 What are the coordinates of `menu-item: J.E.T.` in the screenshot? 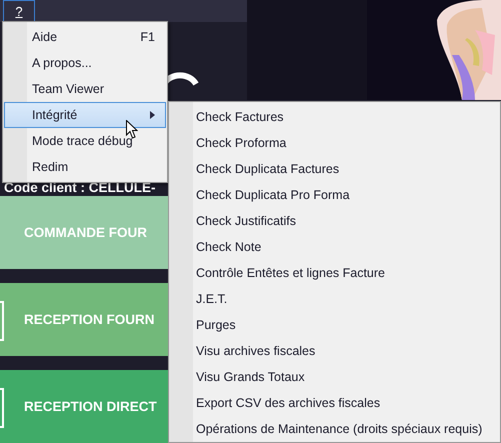 It's located at (334, 299).